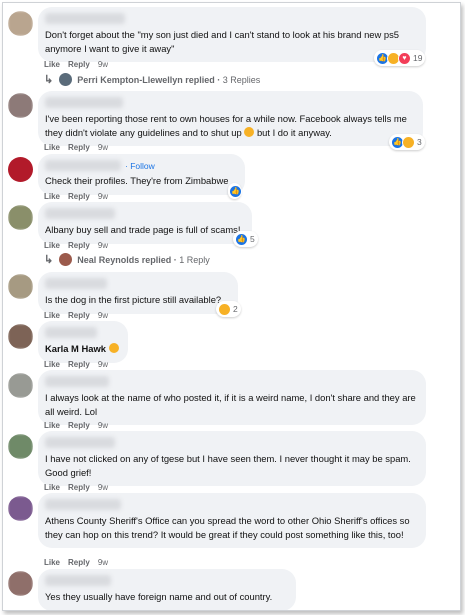 Image resolution: width=465 pixels, height=615 pixels. What do you see at coordinates (75, 348) in the screenshot?
I see `tagged-name: Karla M Hawk` at bounding box center [75, 348].